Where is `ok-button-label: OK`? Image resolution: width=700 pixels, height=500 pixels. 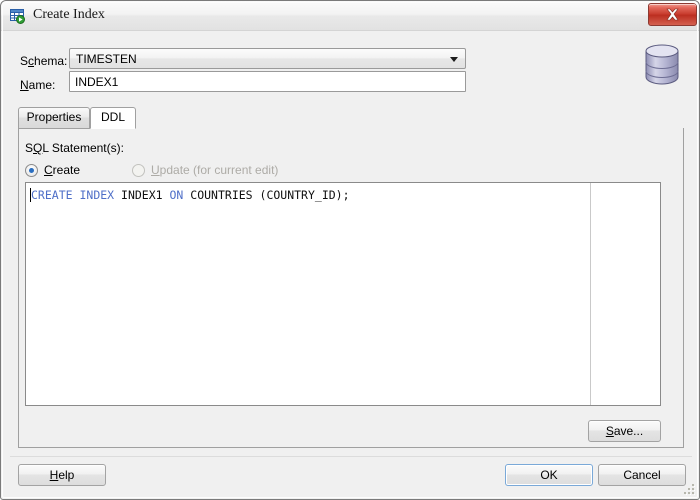
ok-button-label: OK is located at coordinates (549, 475).